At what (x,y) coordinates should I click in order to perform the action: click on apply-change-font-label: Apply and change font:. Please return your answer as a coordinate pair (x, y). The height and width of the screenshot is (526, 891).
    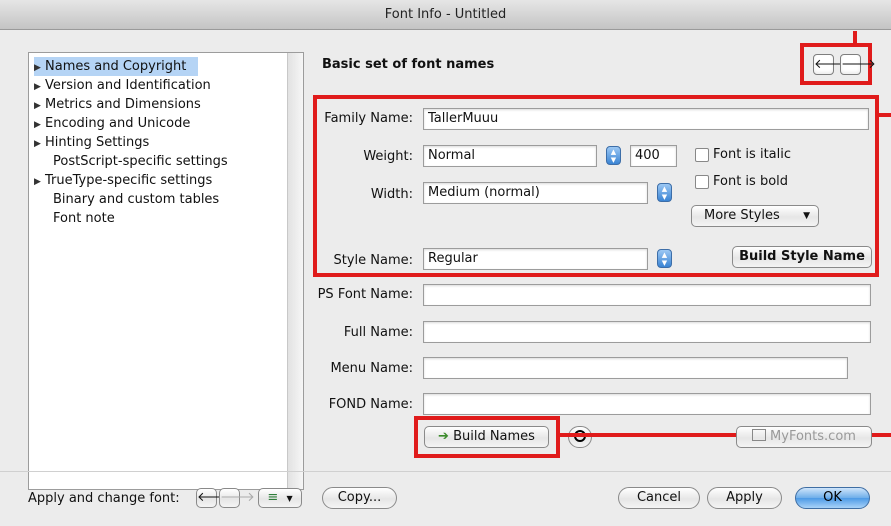
    Looking at the image, I should click on (104, 498).